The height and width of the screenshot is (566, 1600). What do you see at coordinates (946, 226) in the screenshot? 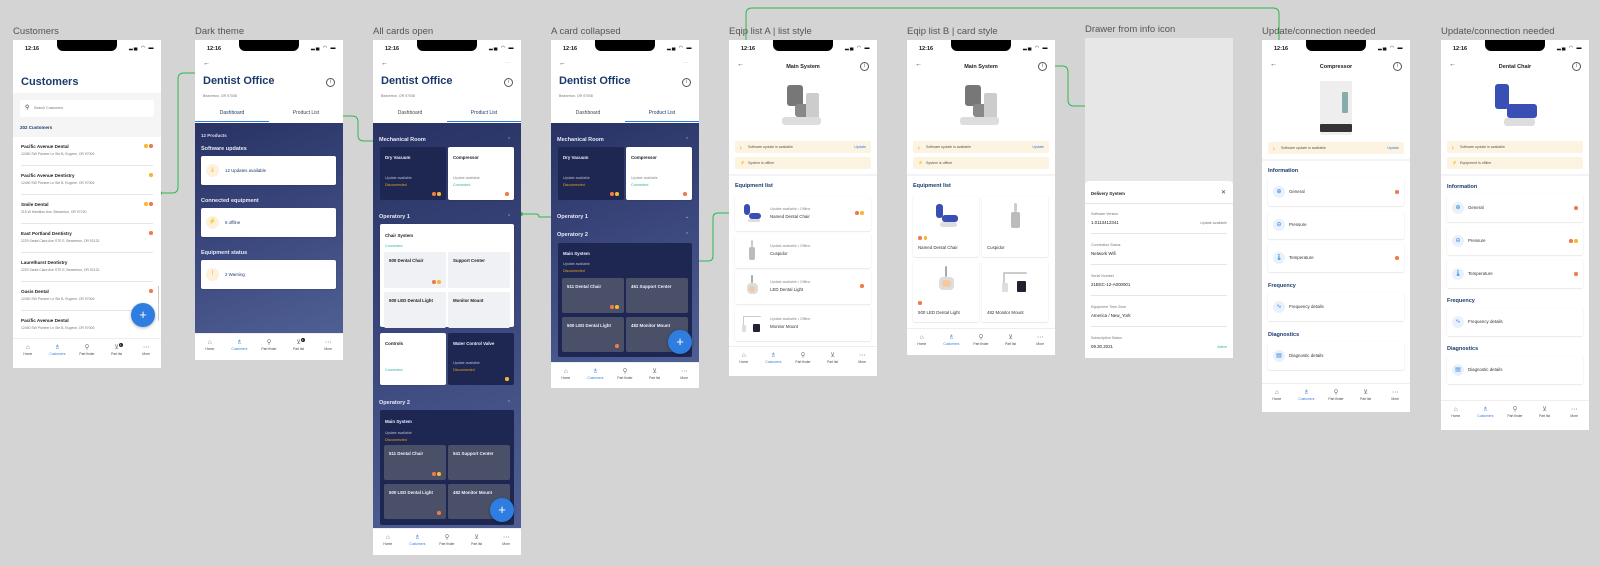
I see `equipment-card: Named Dental Chair` at bounding box center [946, 226].